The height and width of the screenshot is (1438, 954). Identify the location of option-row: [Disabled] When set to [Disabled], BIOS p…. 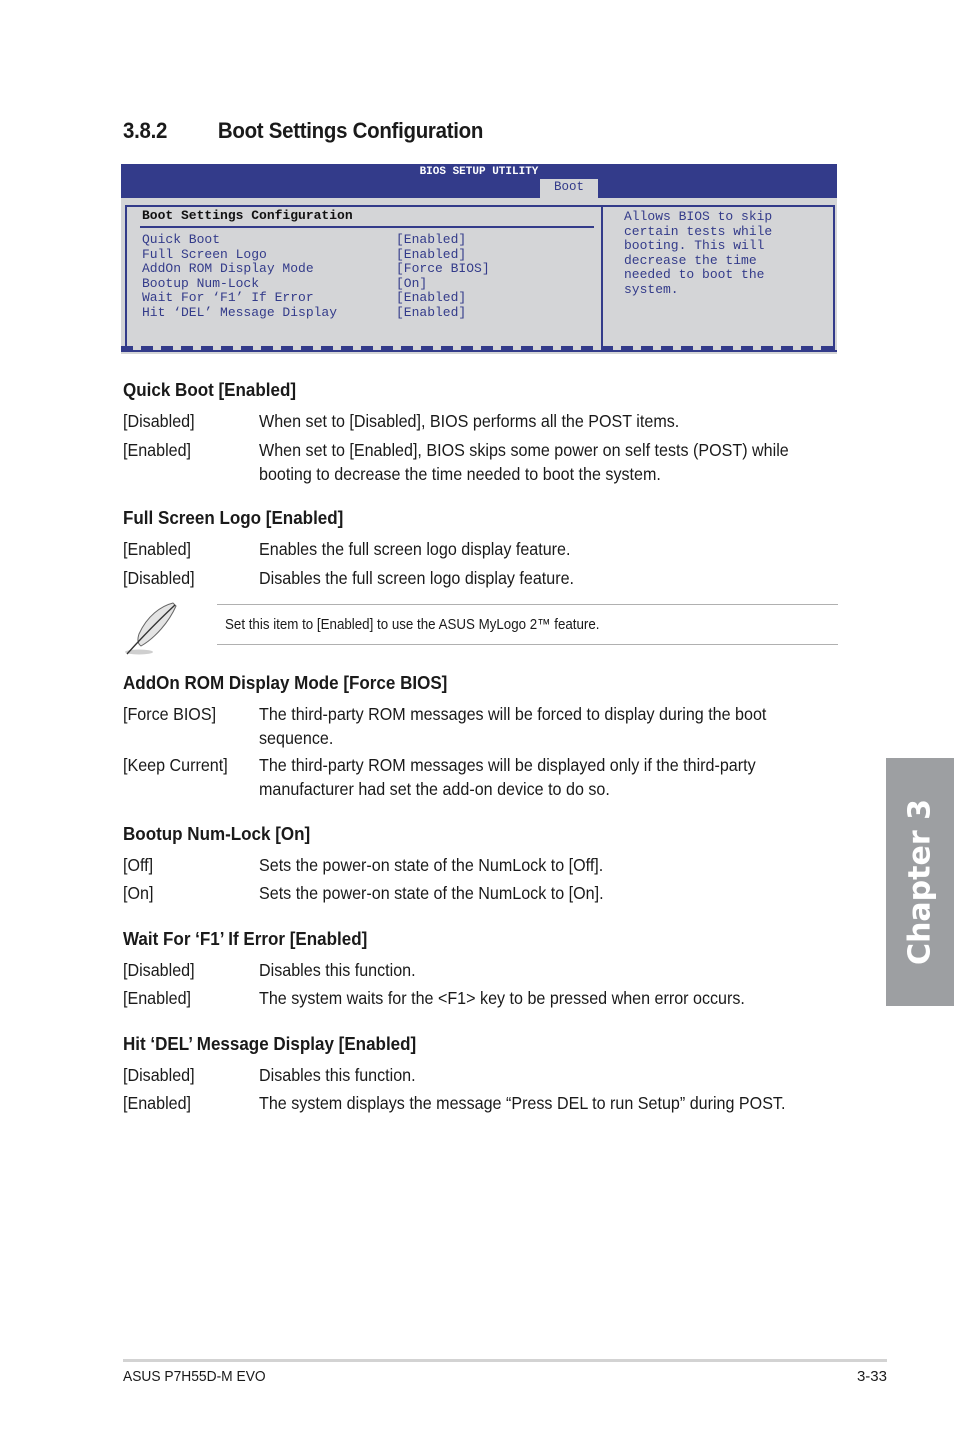
(483, 422).